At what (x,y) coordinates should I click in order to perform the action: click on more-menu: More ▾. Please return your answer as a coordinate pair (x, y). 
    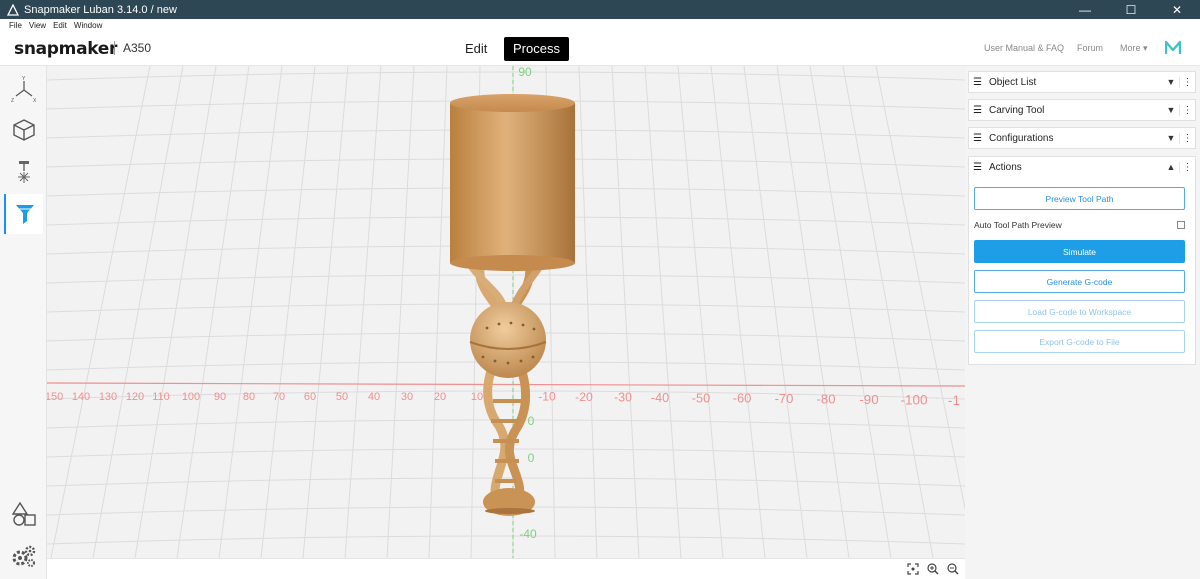
    Looking at the image, I should click on (1134, 48).